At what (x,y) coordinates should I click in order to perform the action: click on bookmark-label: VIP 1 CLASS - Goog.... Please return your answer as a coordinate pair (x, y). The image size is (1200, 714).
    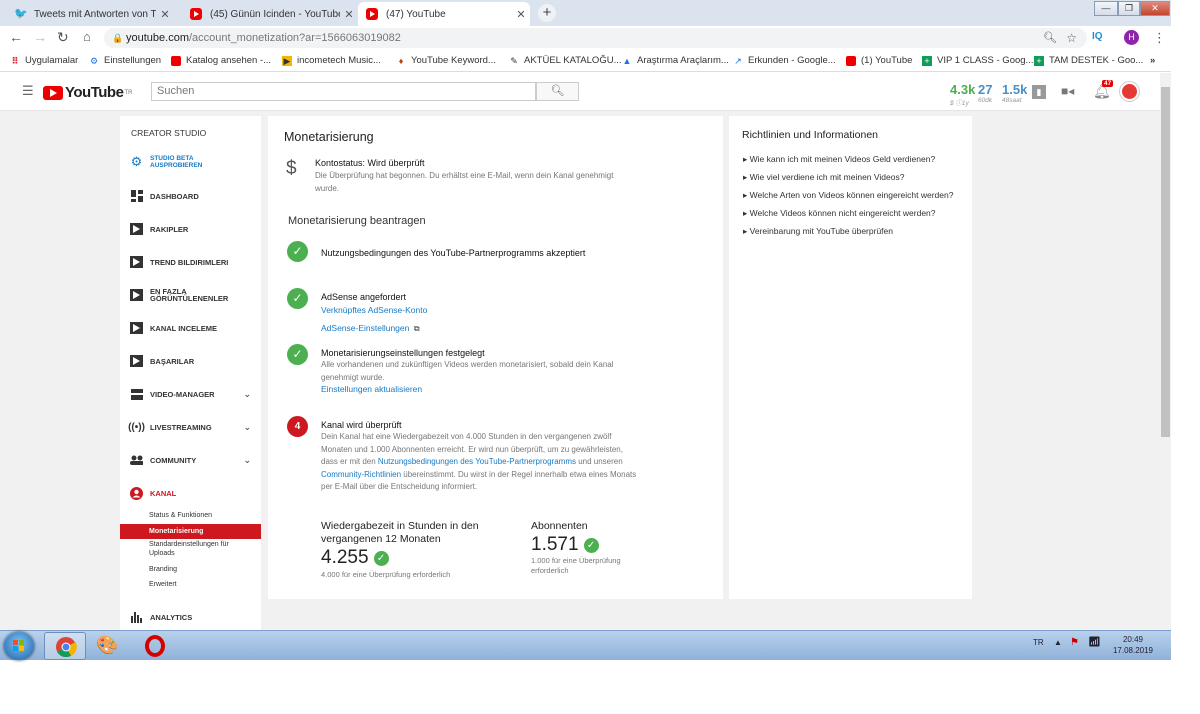
    Looking at the image, I should click on (985, 60).